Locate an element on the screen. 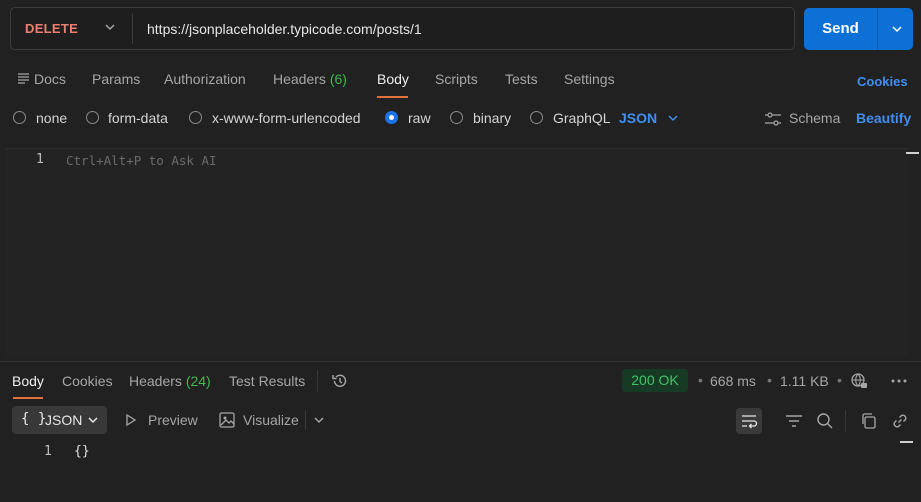 Image resolution: width=921 pixels, height=502 pixels. image-icon is located at coordinates (227, 420).